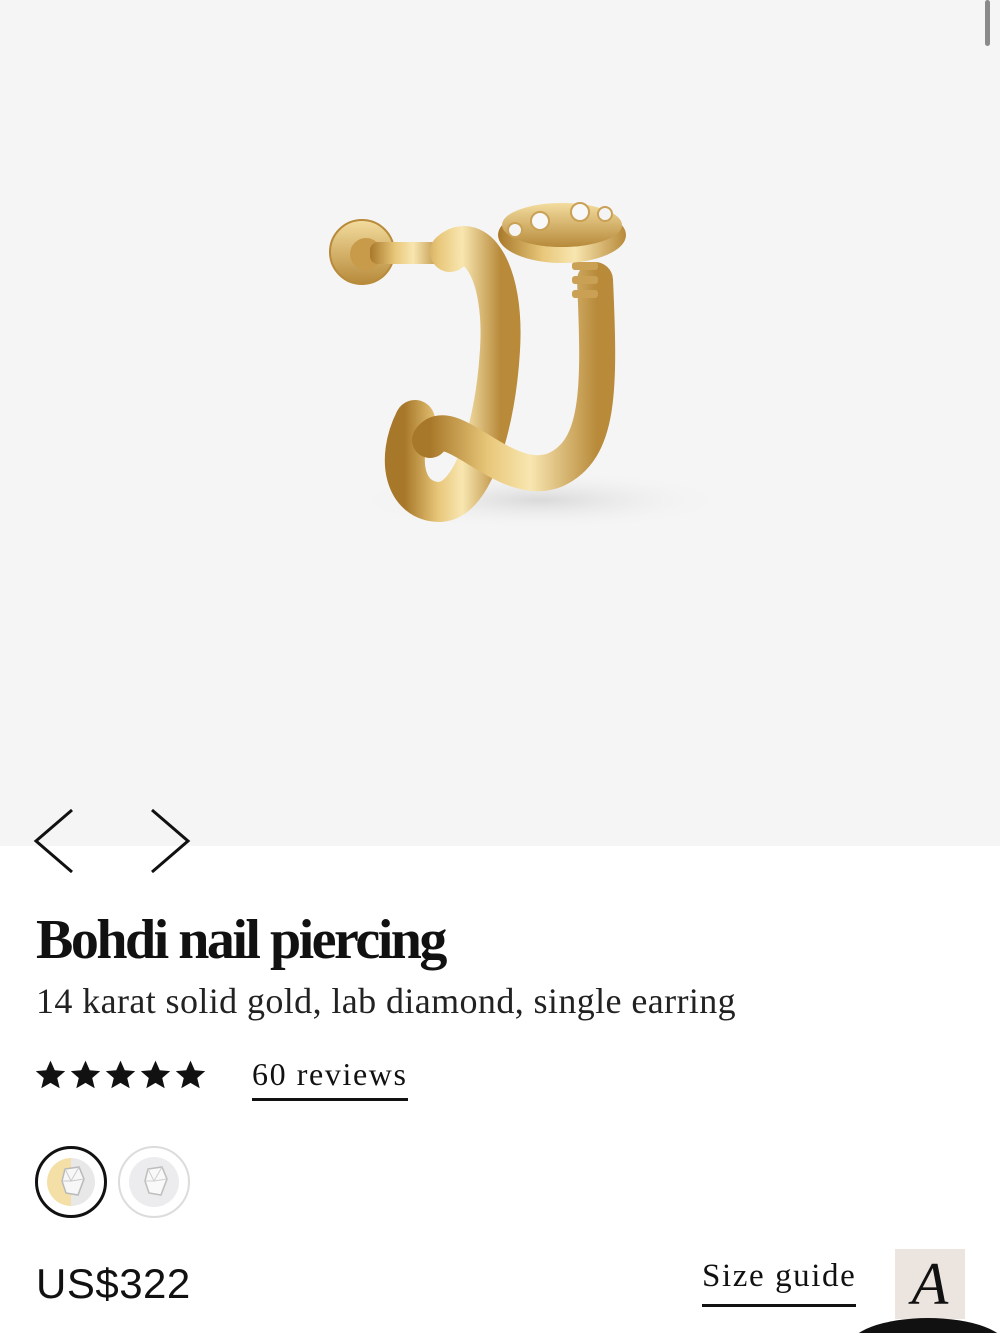  I want to click on reviews-link: 60 reviews, so click(330, 1076).